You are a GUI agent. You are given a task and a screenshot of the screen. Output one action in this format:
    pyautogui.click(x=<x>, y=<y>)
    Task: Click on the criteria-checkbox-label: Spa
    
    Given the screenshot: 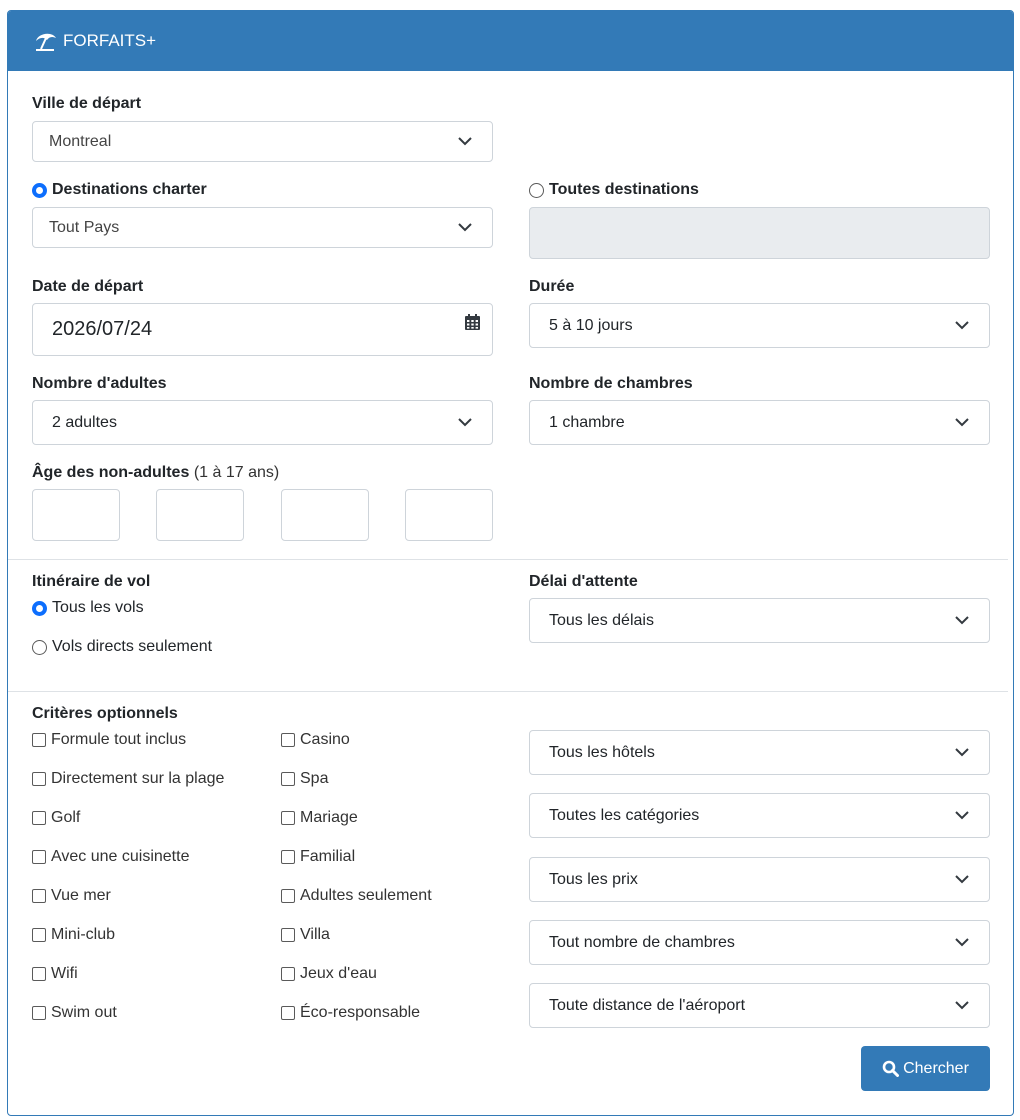 What is the action you would take?
    pyautogui.click(x=314, y=778)
    